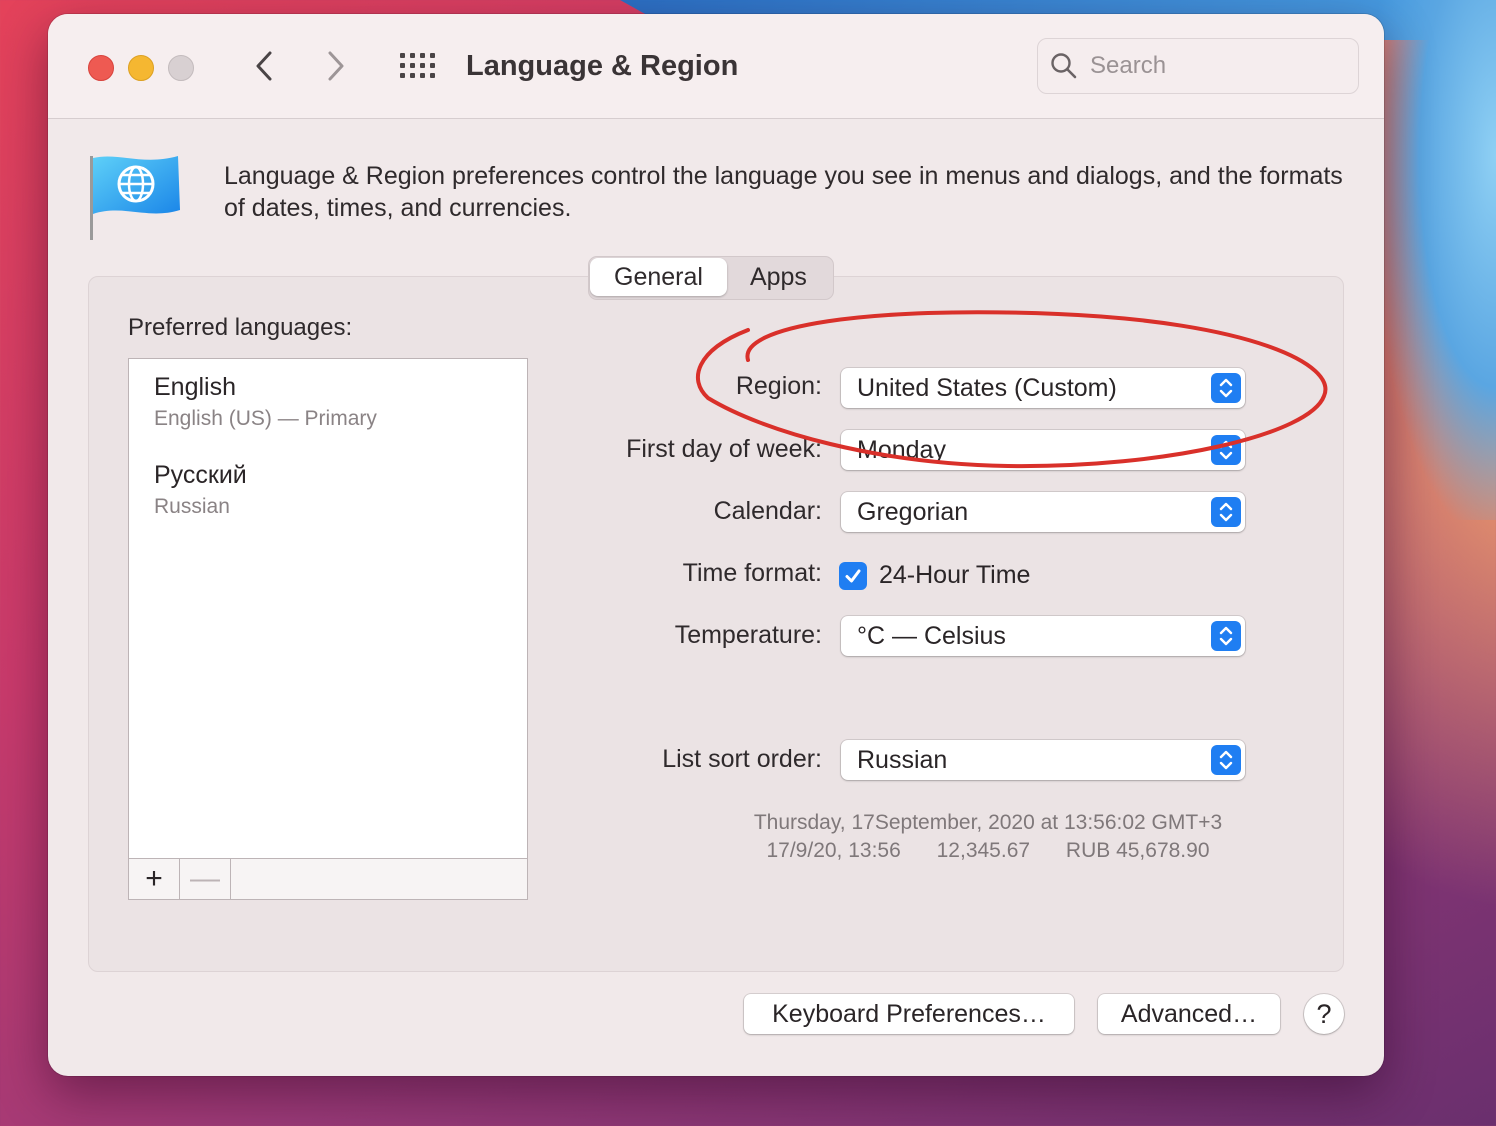 This screenshot has width=1496, height=1126. Describe the element at coordinates (181, 68) in the screenshot. I see `zoom-button` at that location.